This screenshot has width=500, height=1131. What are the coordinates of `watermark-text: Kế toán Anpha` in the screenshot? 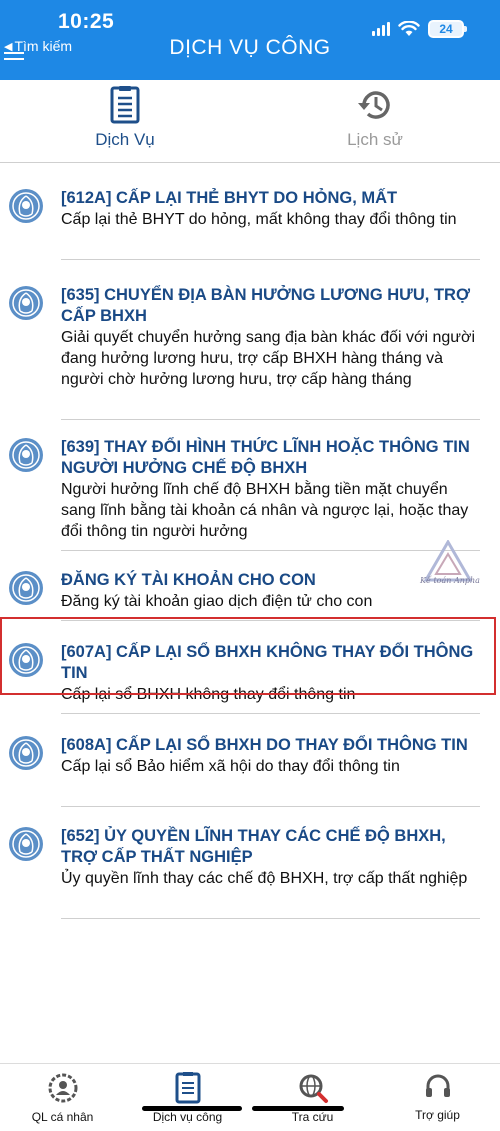 It's located at (450, 580).